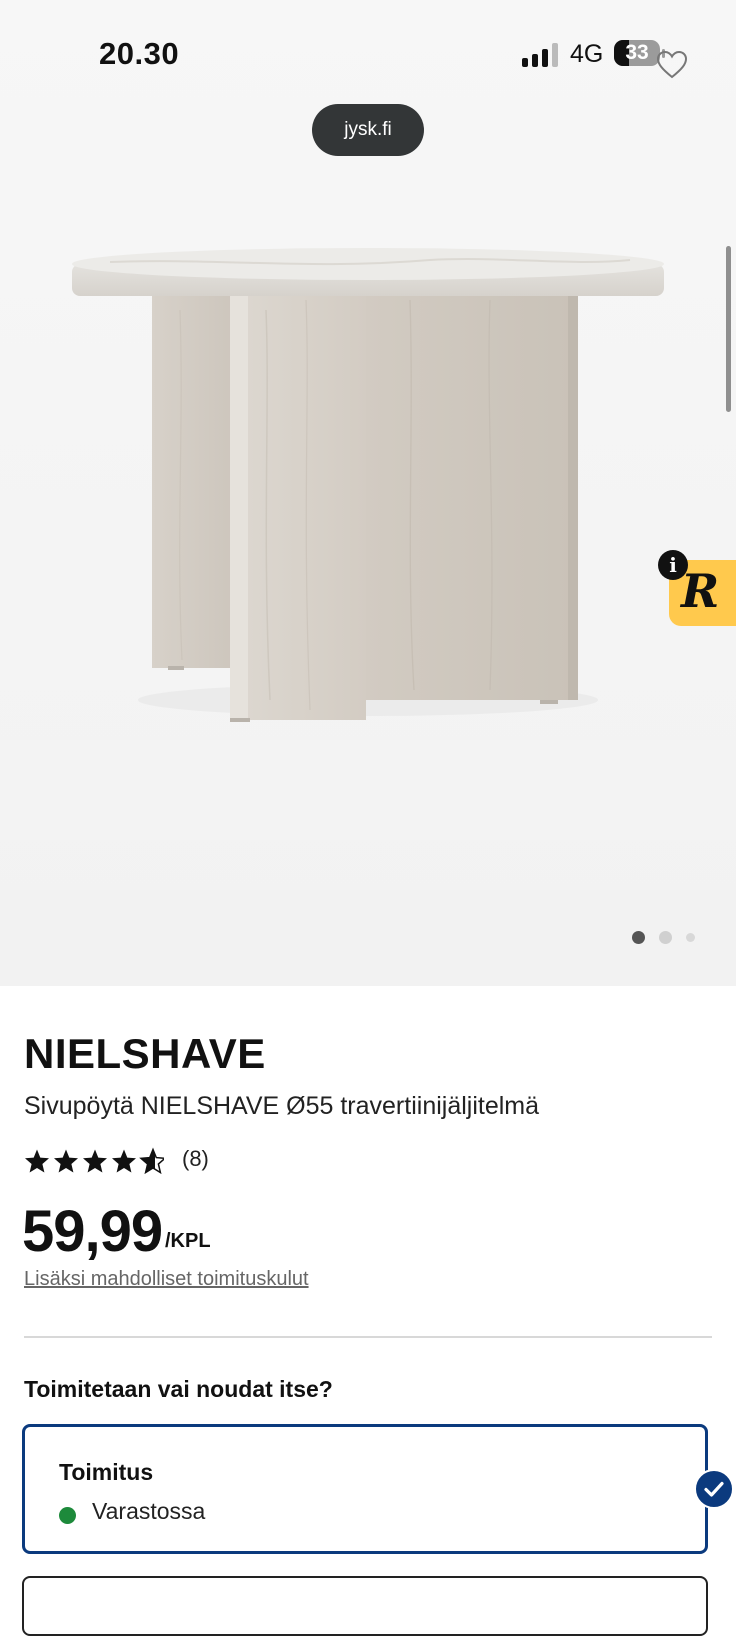 The height and width of the screenshot is (1636, 736). I want to click on pickup-option-card, so click(365, 1606).